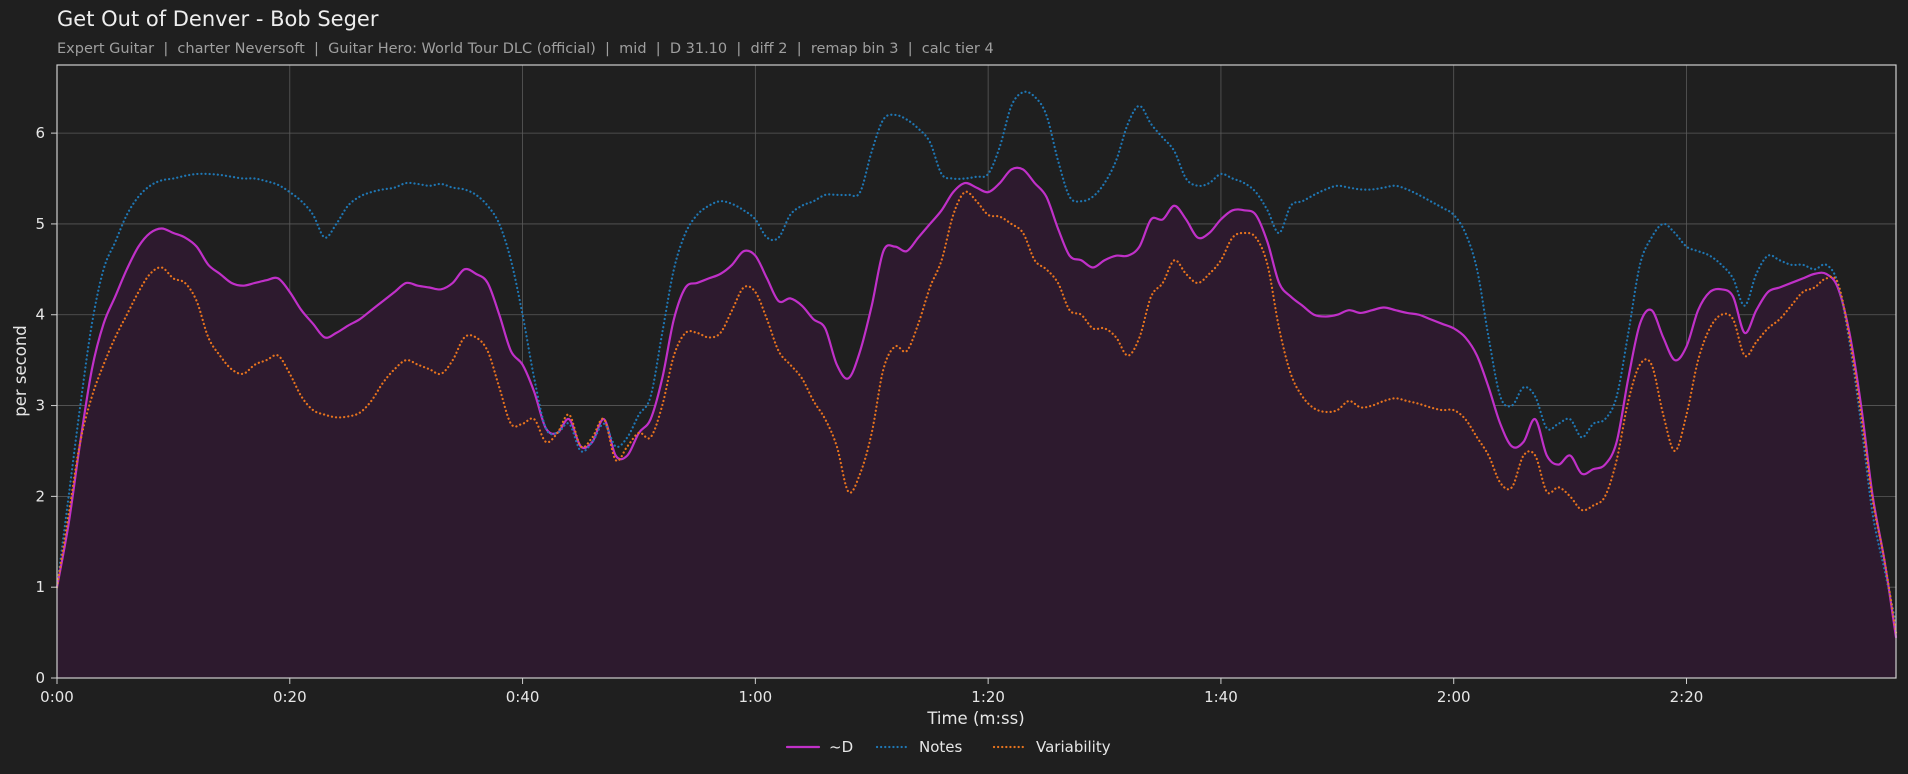  I want to click on x-tick-label: 0:00, so click(57, 697).